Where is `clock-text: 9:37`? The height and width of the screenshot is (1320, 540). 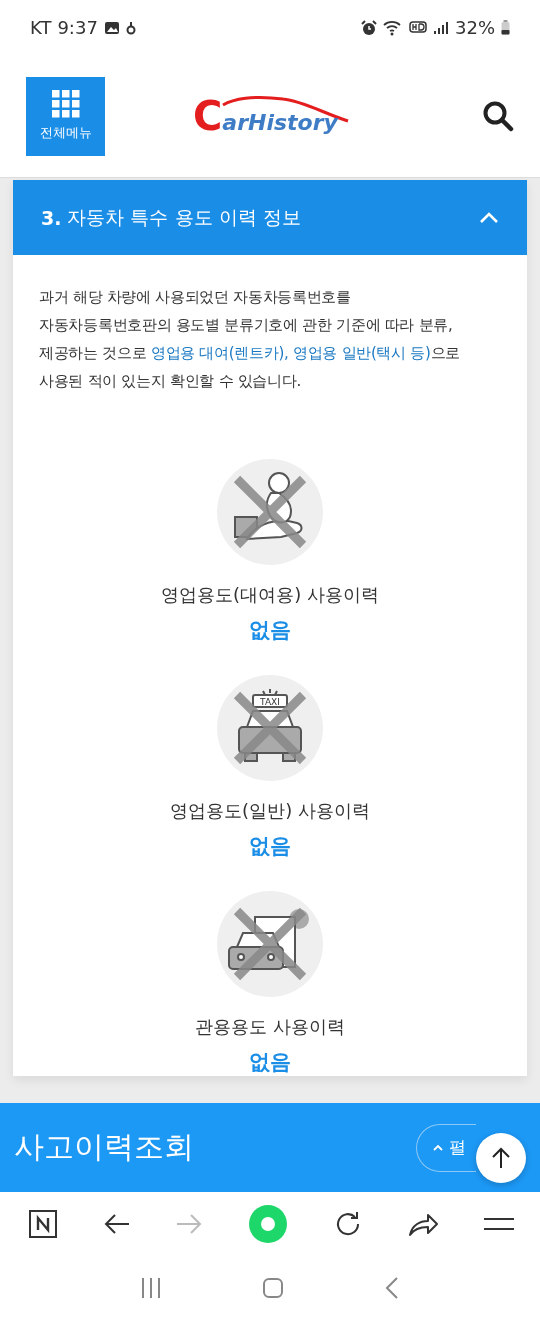
clock-text: 9:37 is located at coordinates (77, 27).